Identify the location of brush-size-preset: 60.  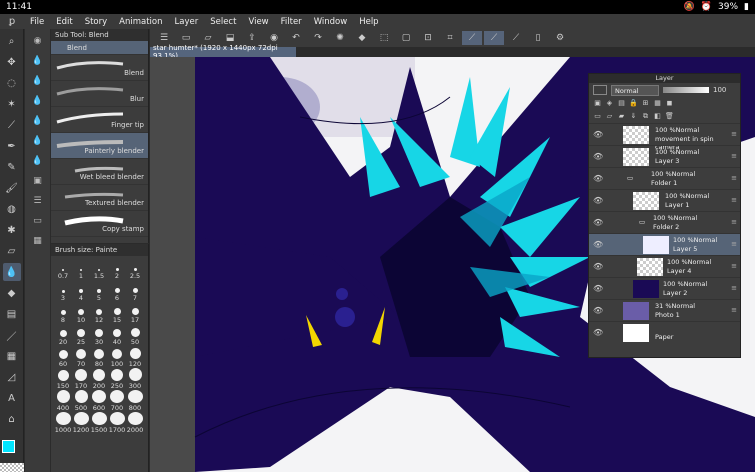
(63, 357).